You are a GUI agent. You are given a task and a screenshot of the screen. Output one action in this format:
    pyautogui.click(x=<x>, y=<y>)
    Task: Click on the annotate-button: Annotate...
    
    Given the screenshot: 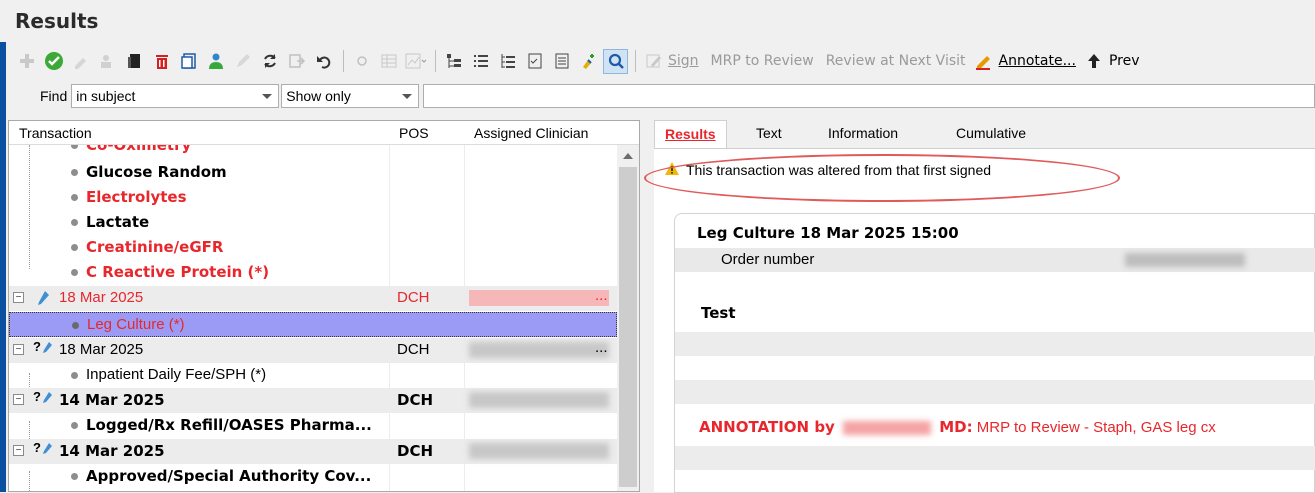 What is the action you would take?
    pyautogui.click(x=1037, y=61)
    